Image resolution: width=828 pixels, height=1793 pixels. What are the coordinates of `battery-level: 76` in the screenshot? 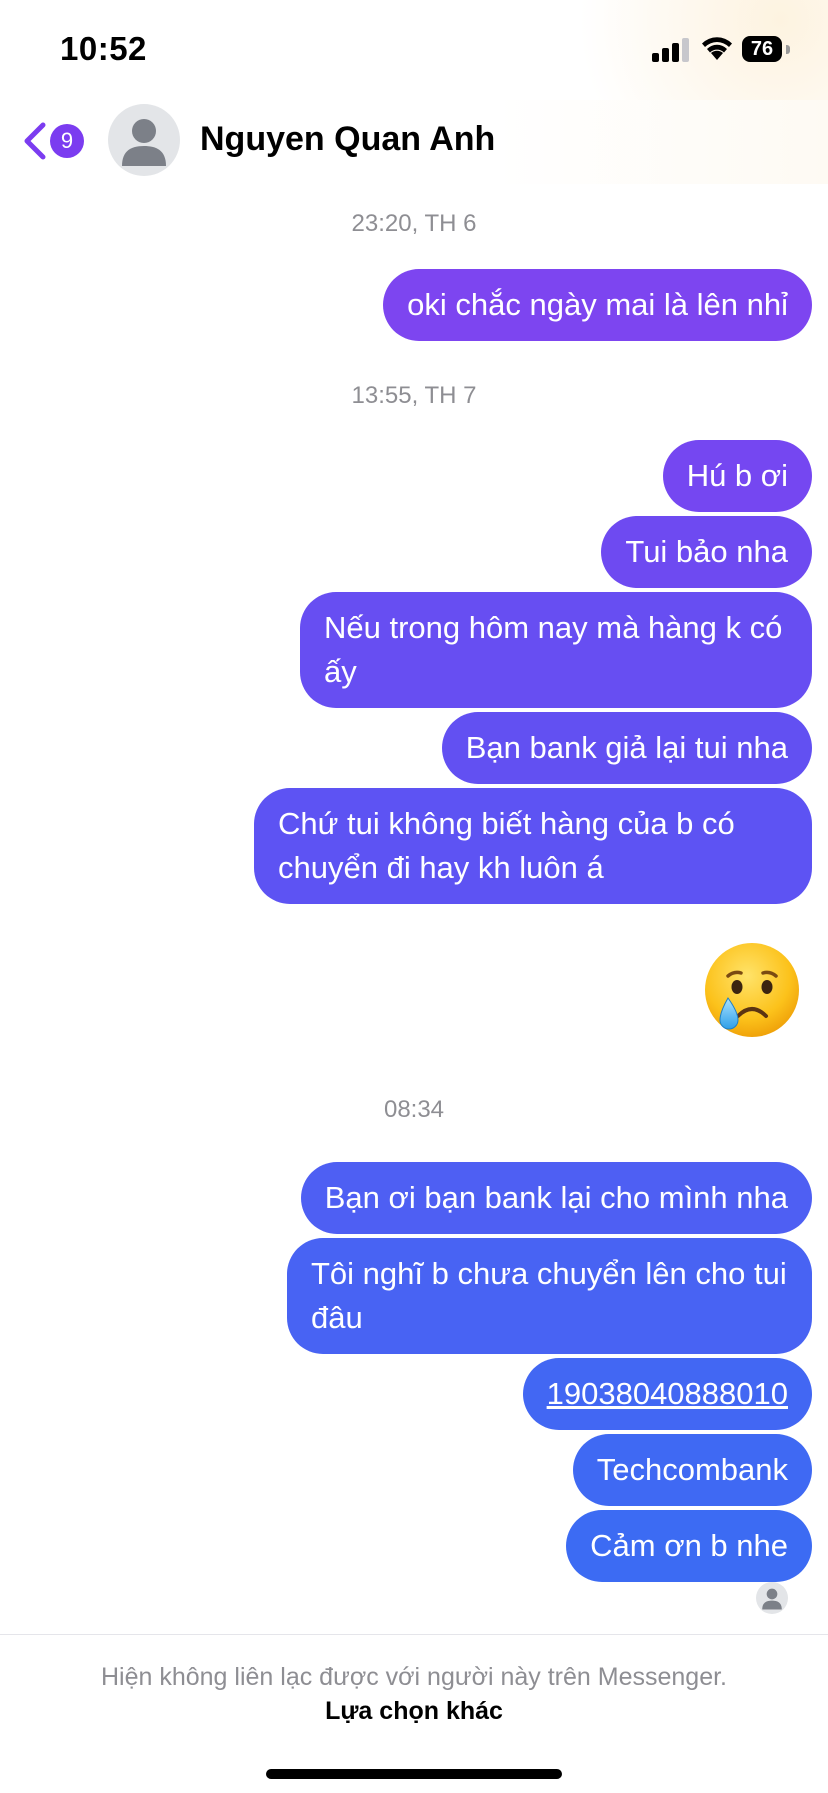 It's located at (762, 49).